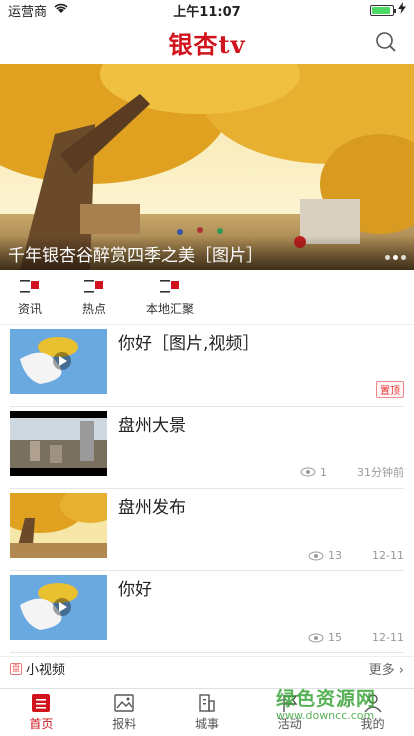 Image resolution: width=414 pixels, height=736 pixels. I want to click on tab-profile: 我的, so click(372, 712).